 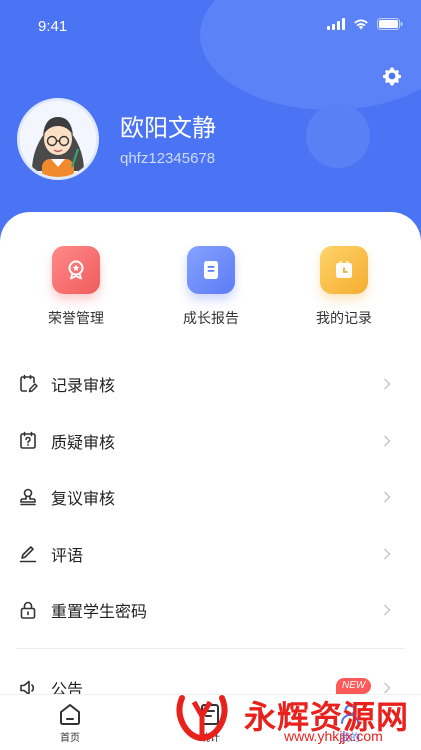 What do you see at coordinates (83, 442) in the screenshot?
I see `menu-item-label: 质疑审核` at bounding box center [83, 442].